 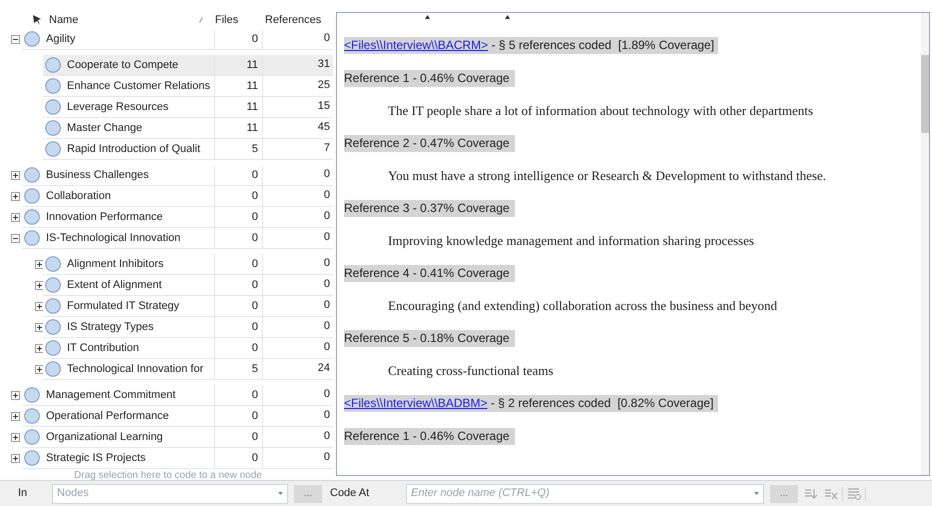 I want to click on node-row: Extent of Alignment 0 0, so click(x=188, y=285).